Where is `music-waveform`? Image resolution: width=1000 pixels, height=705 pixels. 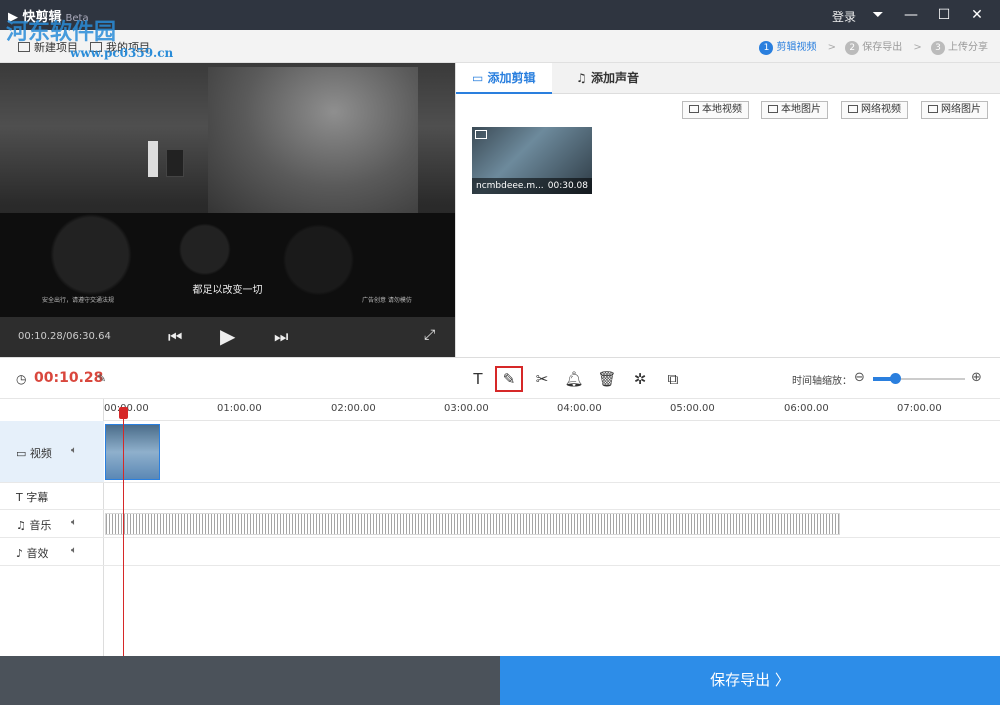
music-waveform is located at coordinates (472, 524).